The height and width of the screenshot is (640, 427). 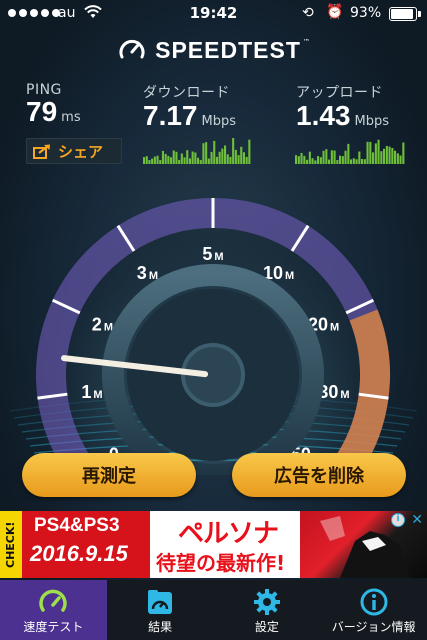 I want to click on ad-platforms: PS4&PS3, so click(x=77, y=525).